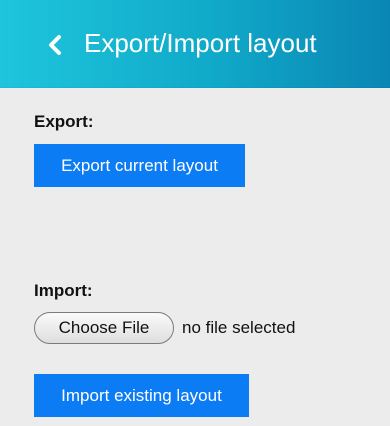 The width and height of the screenshot is (390, 426). I want to click on choose-file-button: Choose File, so click(104, 328).